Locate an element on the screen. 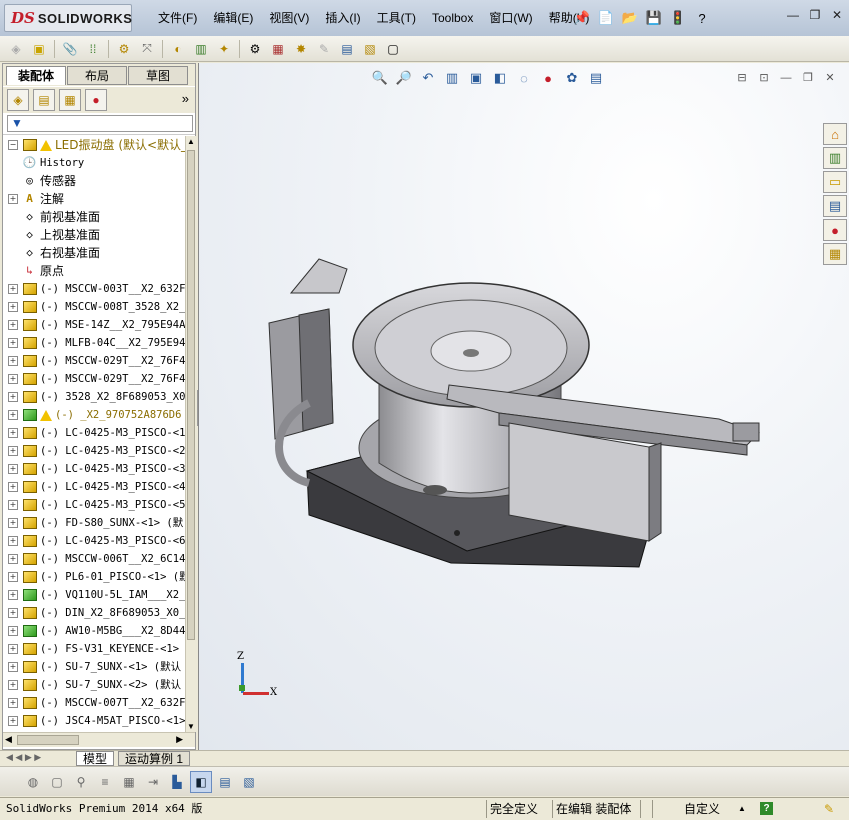  tree-node: + (-) LC-0425-M3_PISCO-<4 is located at coordinates (94, 487).